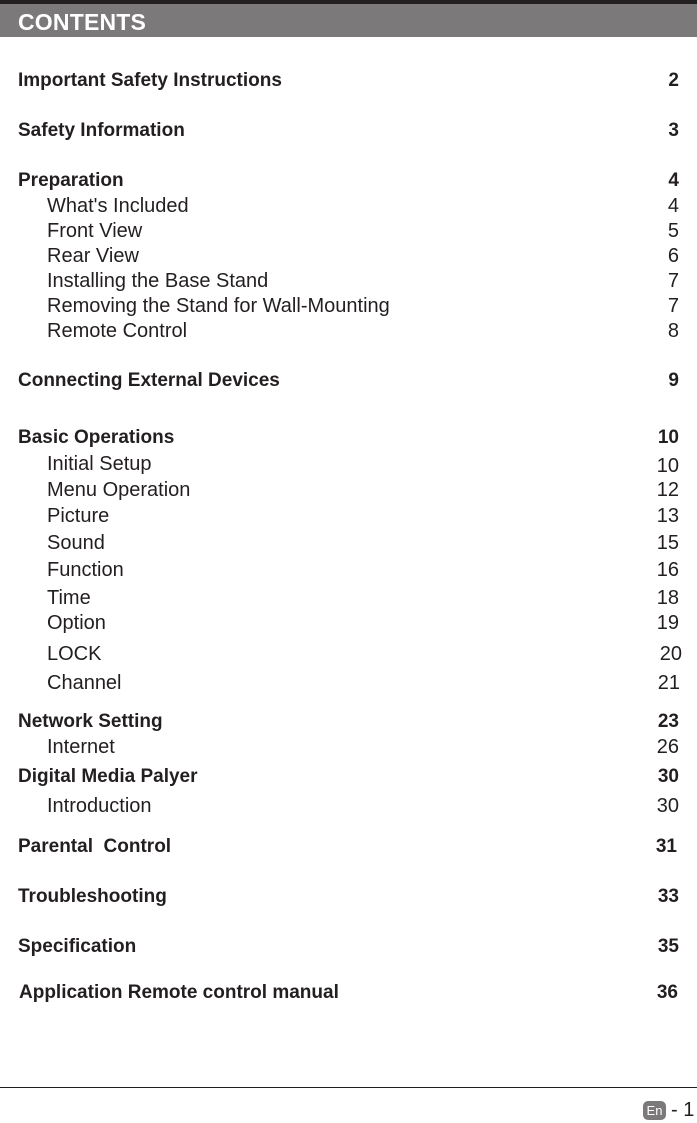 Image resolution: width=697 pixels, height=1123 pixels. Describe the element at coordinates (673, 380) in the screenshot. I see `toc-entry-page: 9` at that location.